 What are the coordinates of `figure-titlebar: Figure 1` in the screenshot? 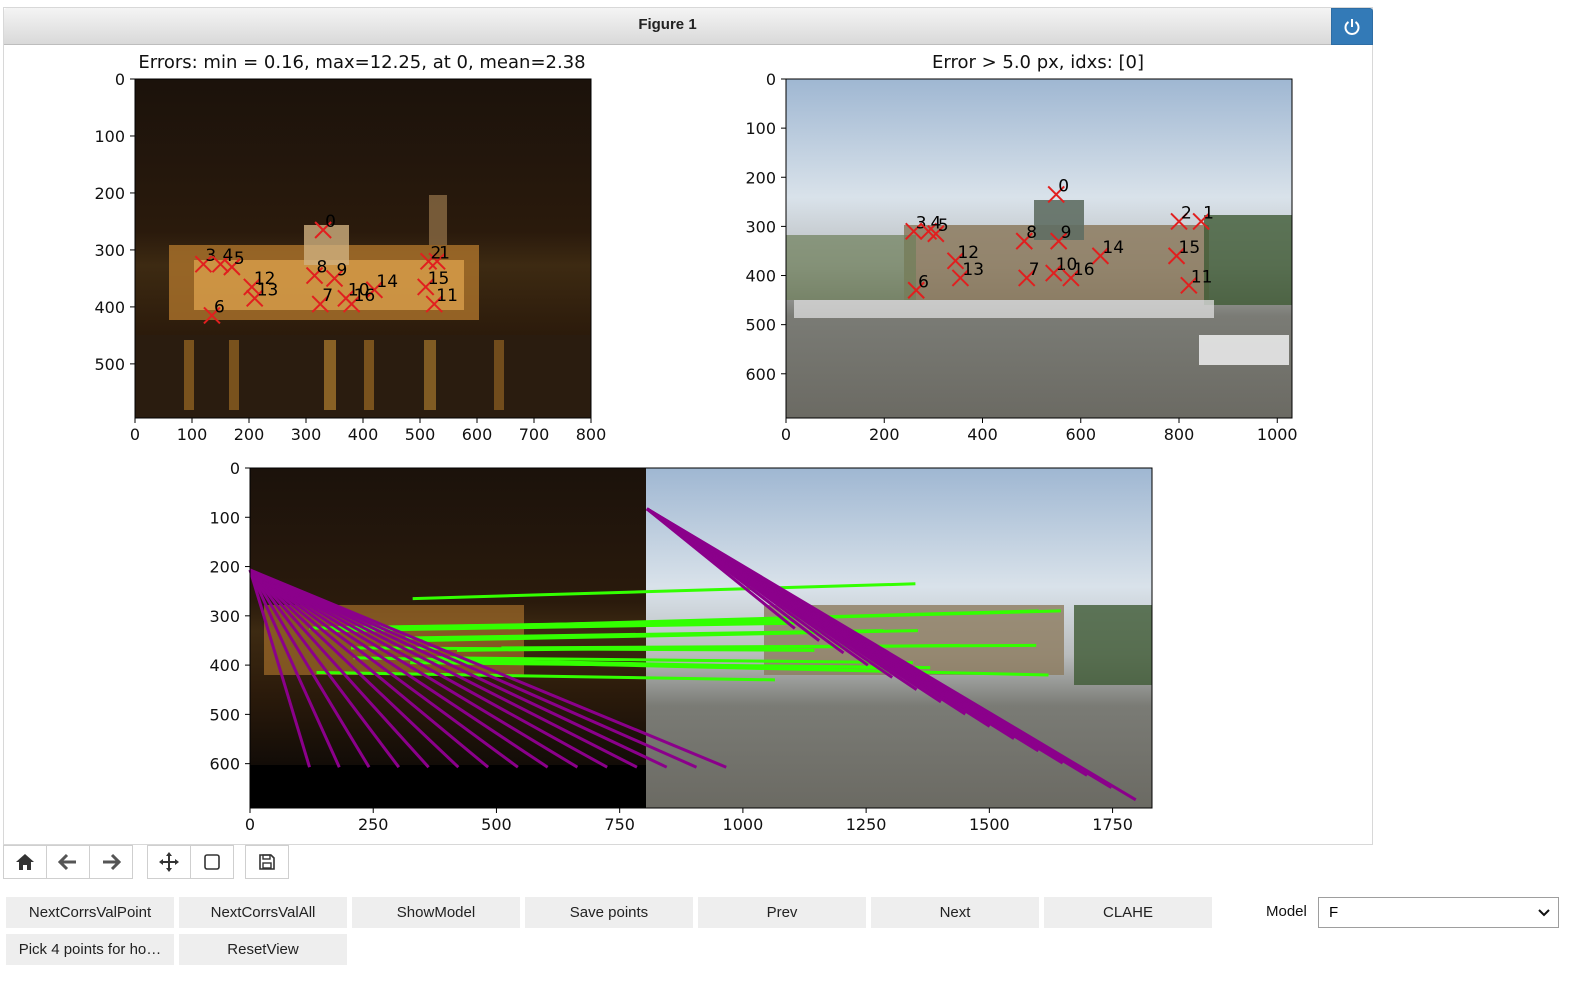 It's located at (667, 26).